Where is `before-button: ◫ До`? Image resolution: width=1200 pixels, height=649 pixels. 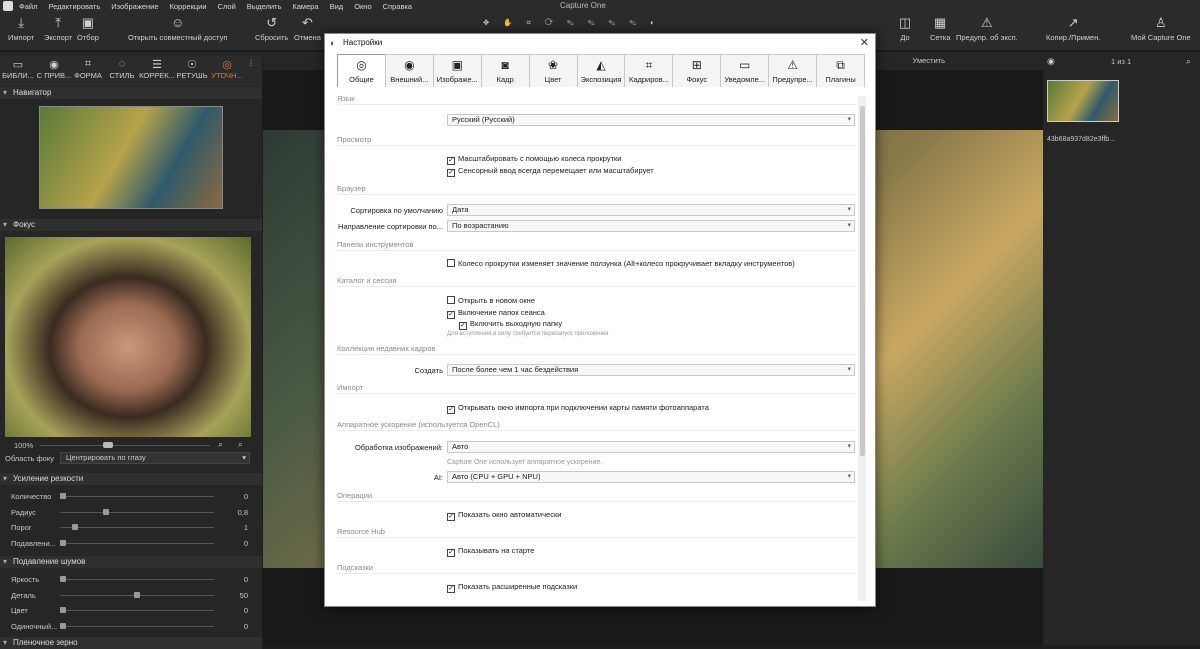 before-button: ◫ До is located at coordinates (905, 29).